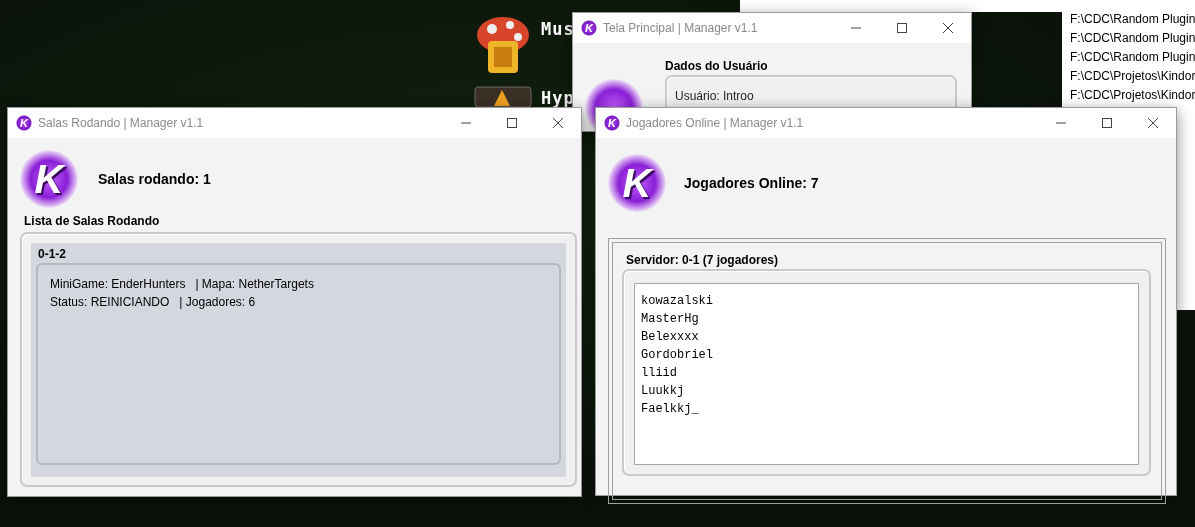  What do you see at coordinates (121, 123) in the screenshot?
I see `window-title: Salas Rodando | Manager v1.1` at bounding box center [121, 123].